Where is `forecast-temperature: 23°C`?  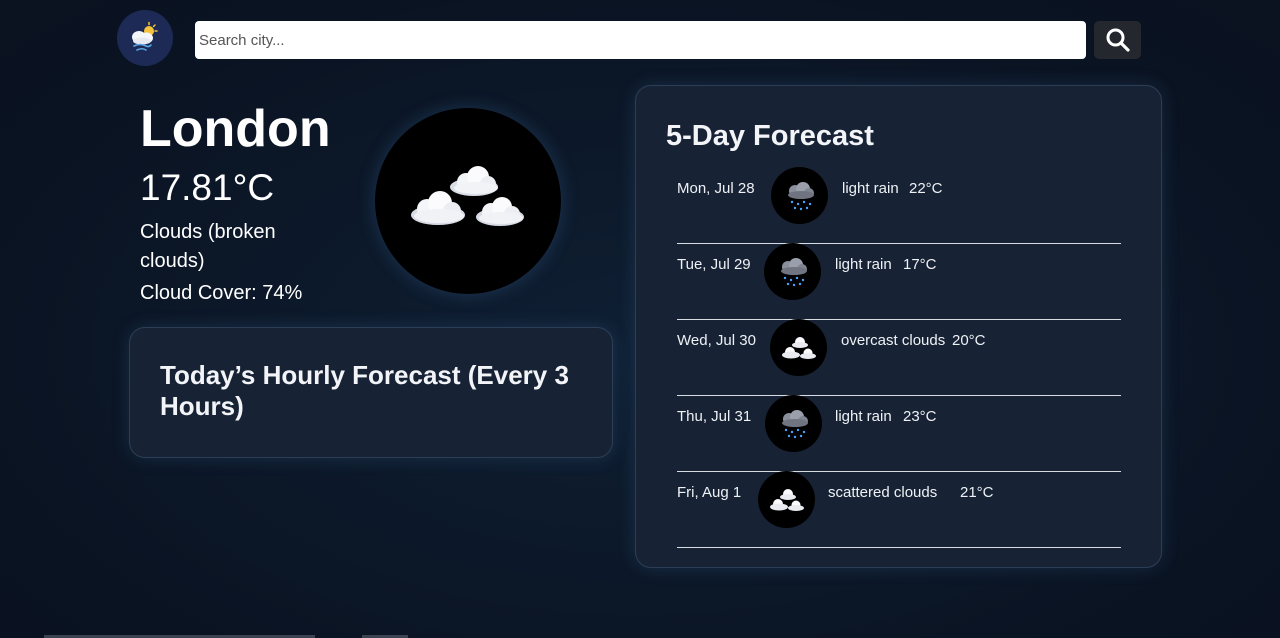 forecast-temperature: 23°C is located at coordinates (920, 416).